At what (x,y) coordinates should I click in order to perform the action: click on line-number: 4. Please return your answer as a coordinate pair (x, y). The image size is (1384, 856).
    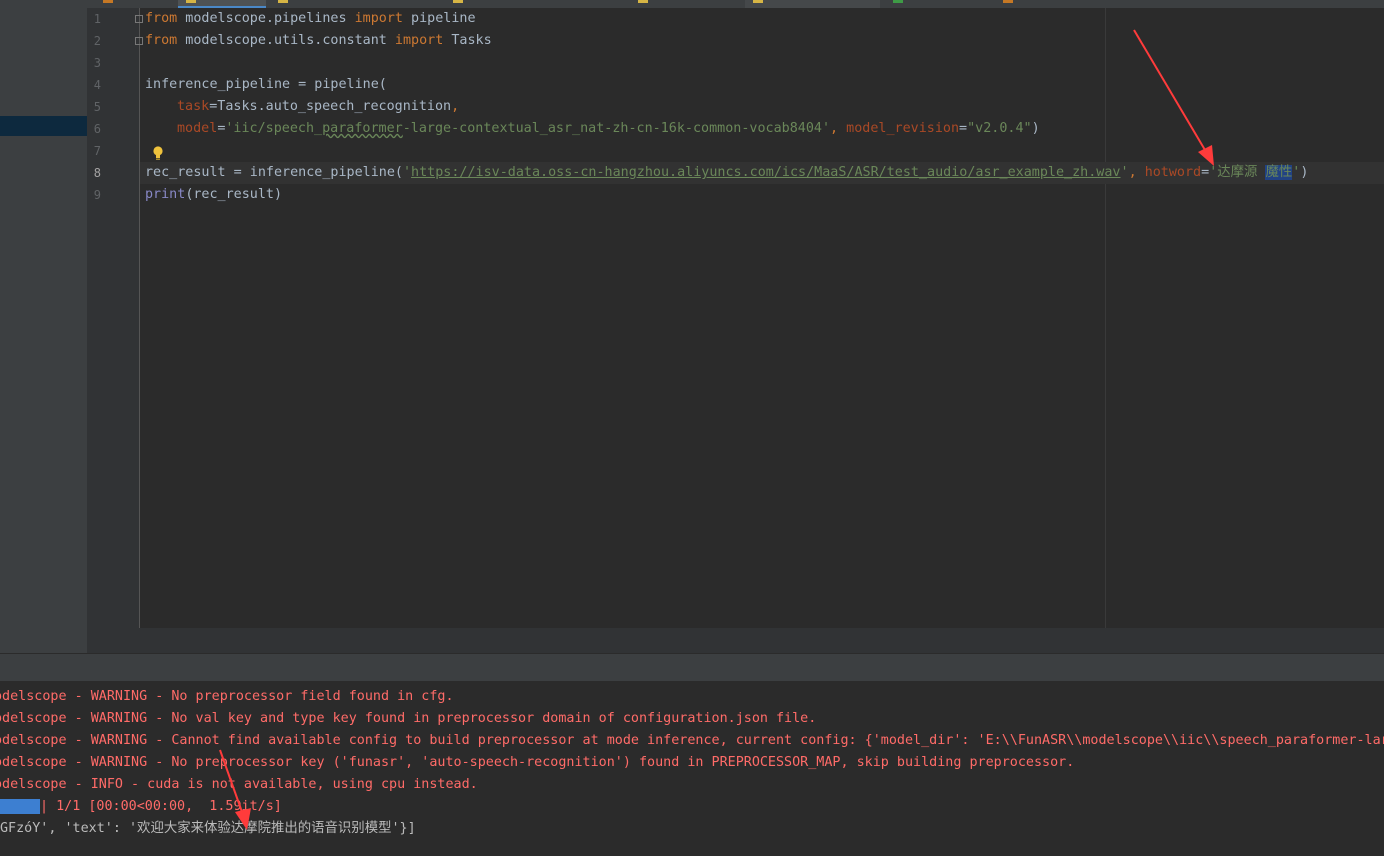
    Looking at the image, I should click on (97, 85).